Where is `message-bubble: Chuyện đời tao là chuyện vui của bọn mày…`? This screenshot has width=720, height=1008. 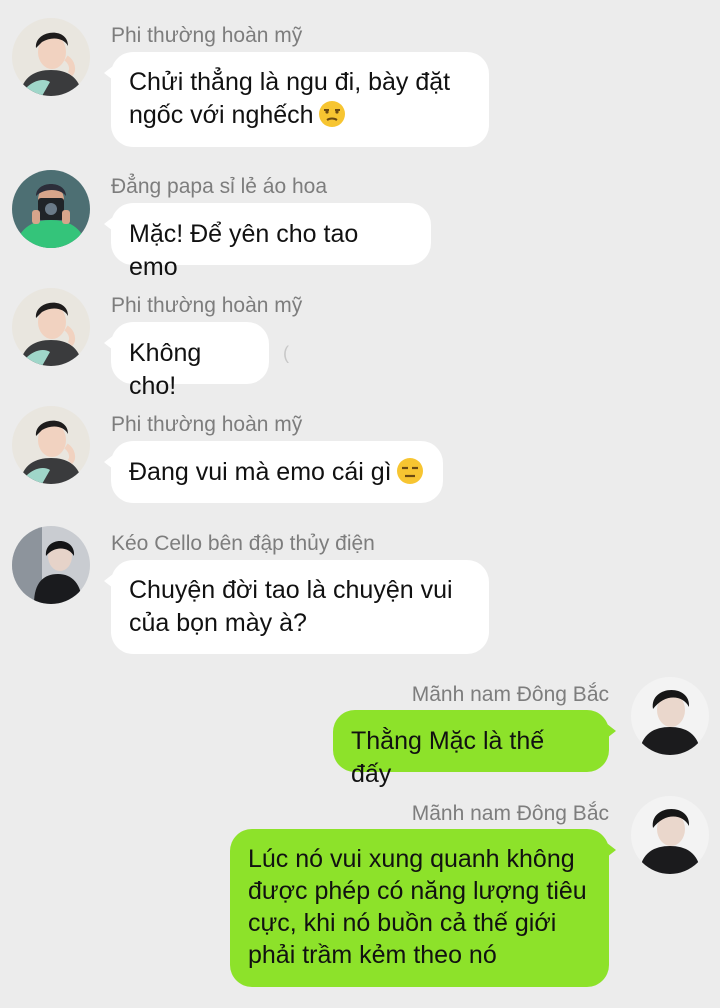
message-bubble: Chuyện đời tao là chuyện vui của bọn mày… is located at coordinates (296, 607).